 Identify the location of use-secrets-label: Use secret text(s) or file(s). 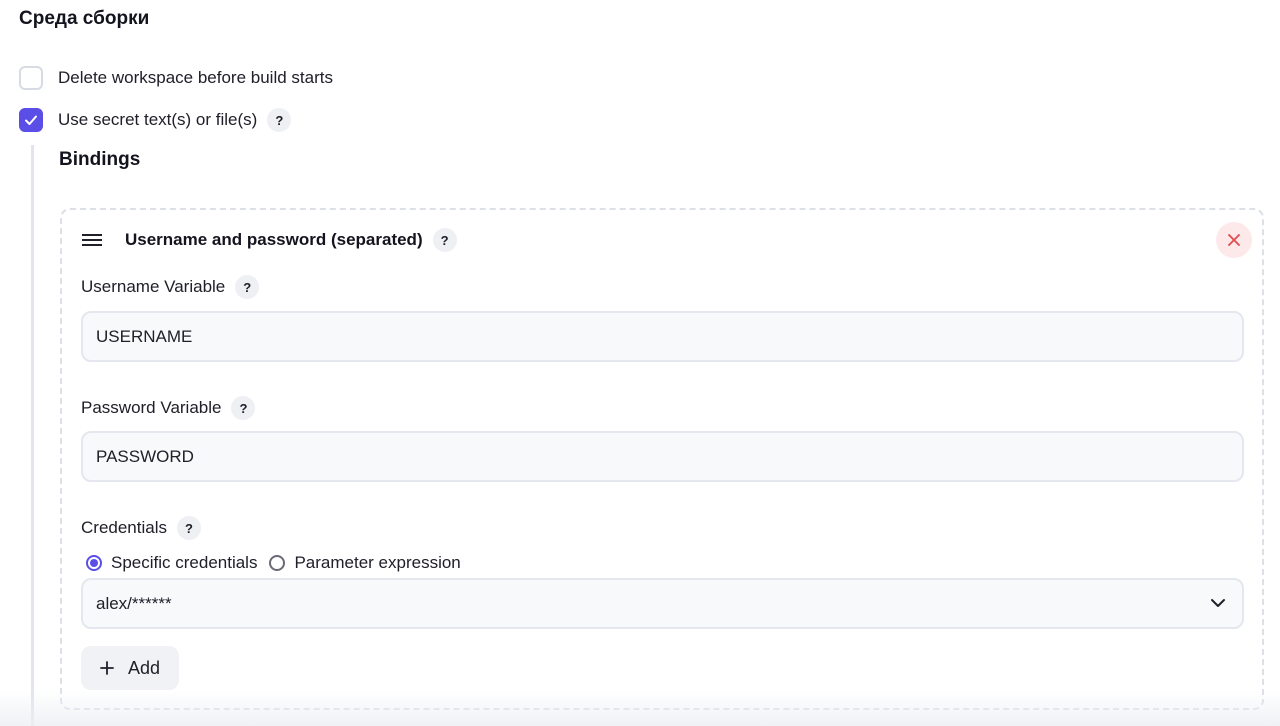
(157, 120).